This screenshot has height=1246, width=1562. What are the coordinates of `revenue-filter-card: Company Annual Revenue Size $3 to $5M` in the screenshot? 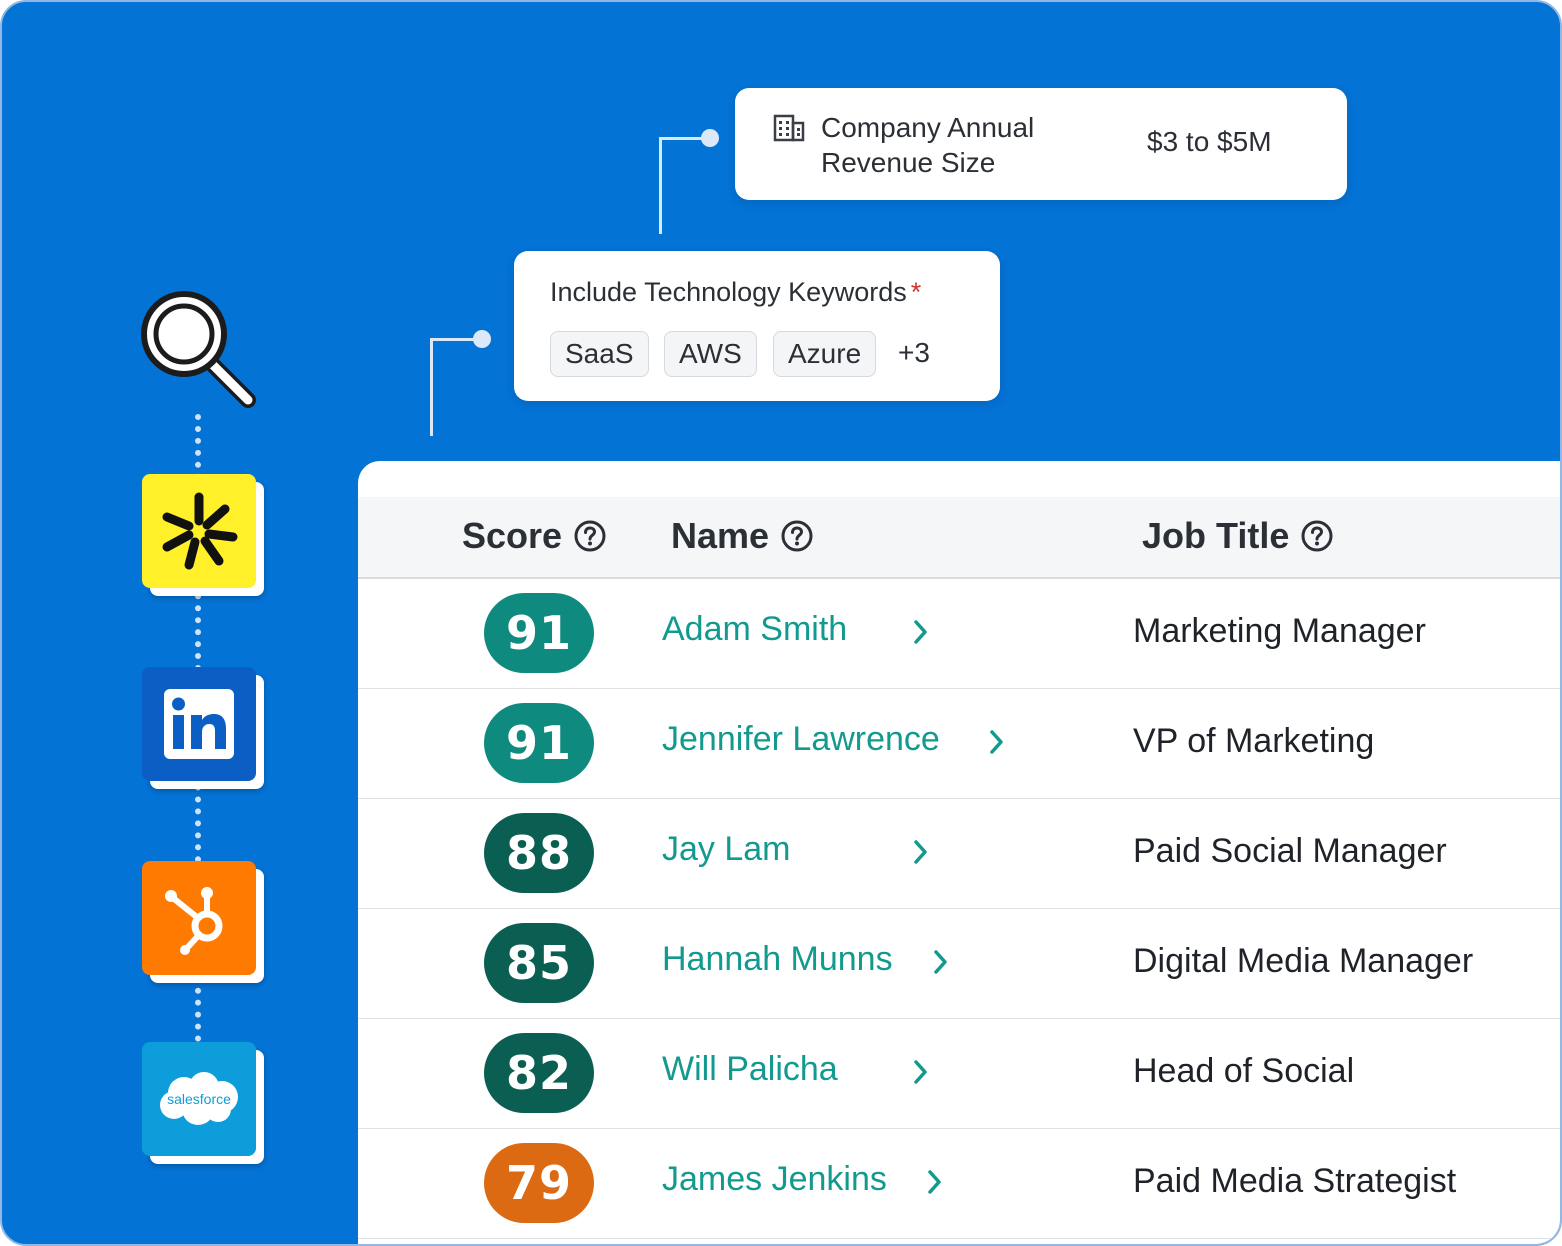 It's located at (1041, 144).